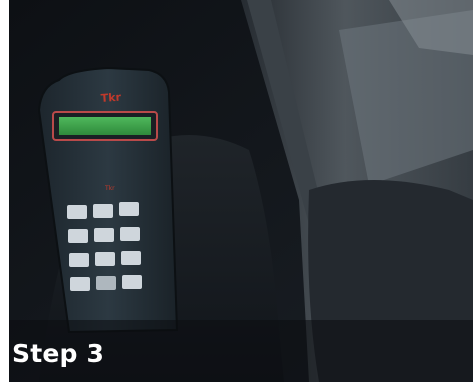 This screenshot has width=473, height=382. Describe the element at coordinates (111, 98) in the screenshot. I see `device-logo: Tkr` at that location.